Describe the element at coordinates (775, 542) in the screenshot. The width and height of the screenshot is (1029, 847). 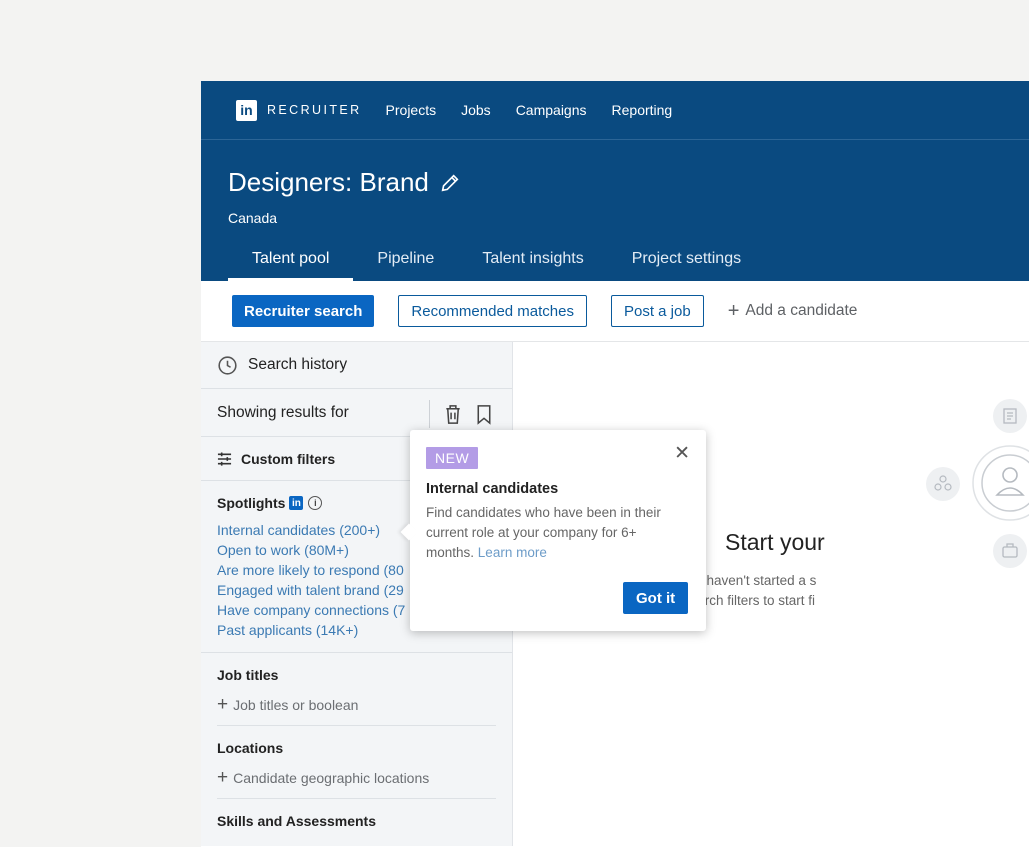
I see `empty-state-title: Start your` at that location.